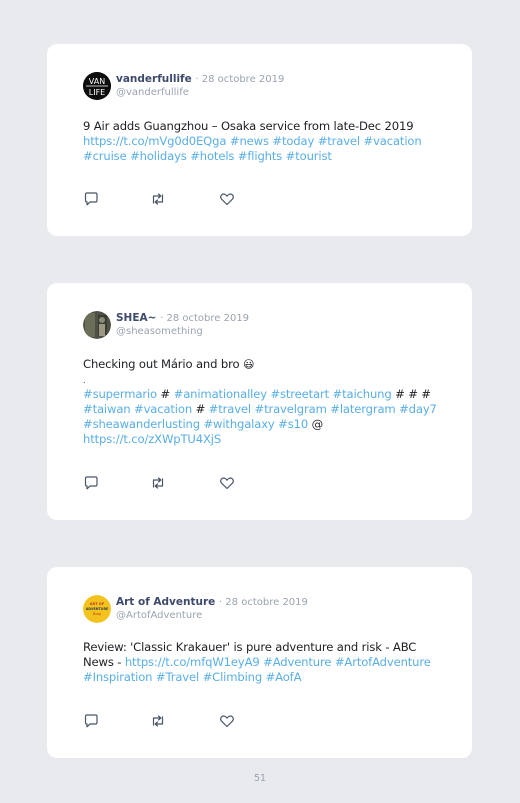 The image size is (520, 803). What do you see at coordinates (152, 92) in the screenshot?
I see `author-handle: @vanderfullife` at bounding box center [152, 92].